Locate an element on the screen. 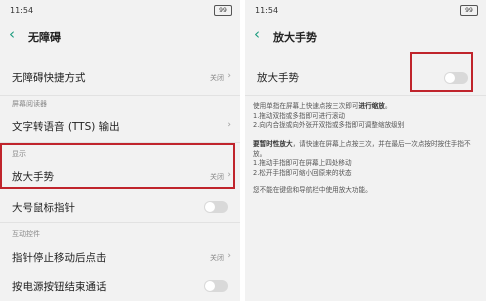 The image size is (492, 301). row-dwell-click: 指针停止移动后点击 关闭 › is located at coordinates (120, 256).